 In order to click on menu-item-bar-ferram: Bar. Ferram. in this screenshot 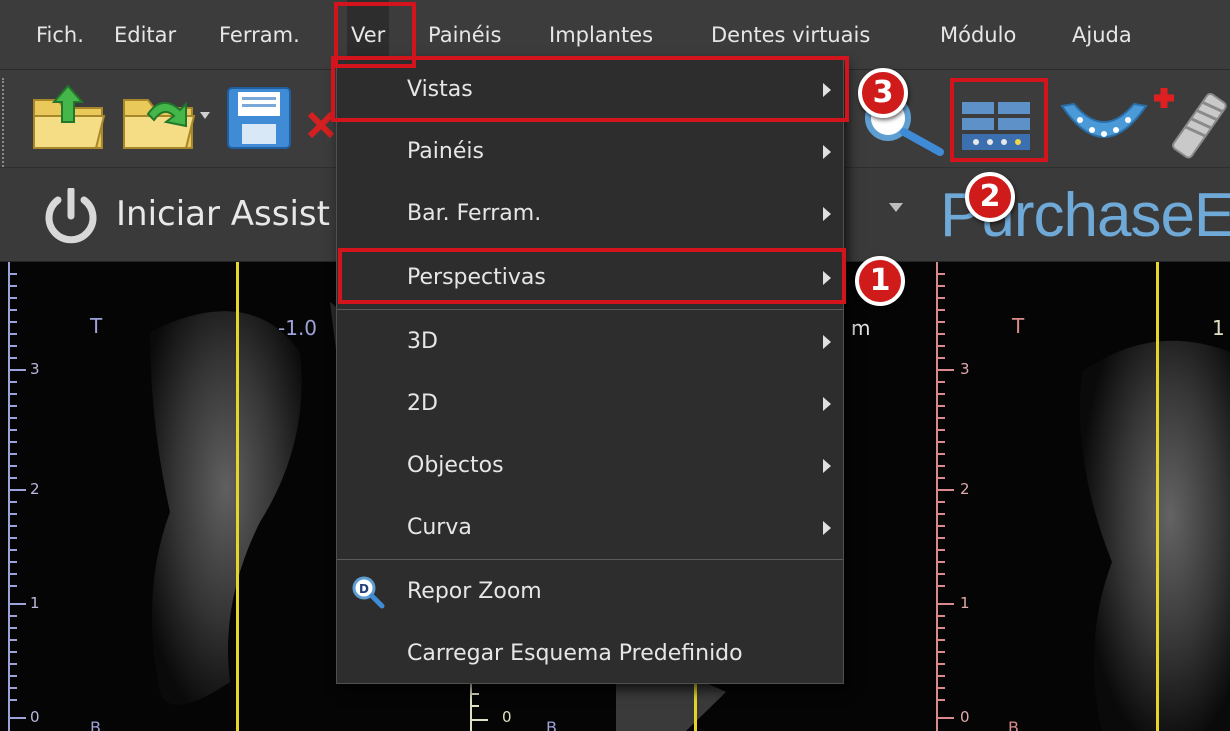, I will do `click(590, 214)`.